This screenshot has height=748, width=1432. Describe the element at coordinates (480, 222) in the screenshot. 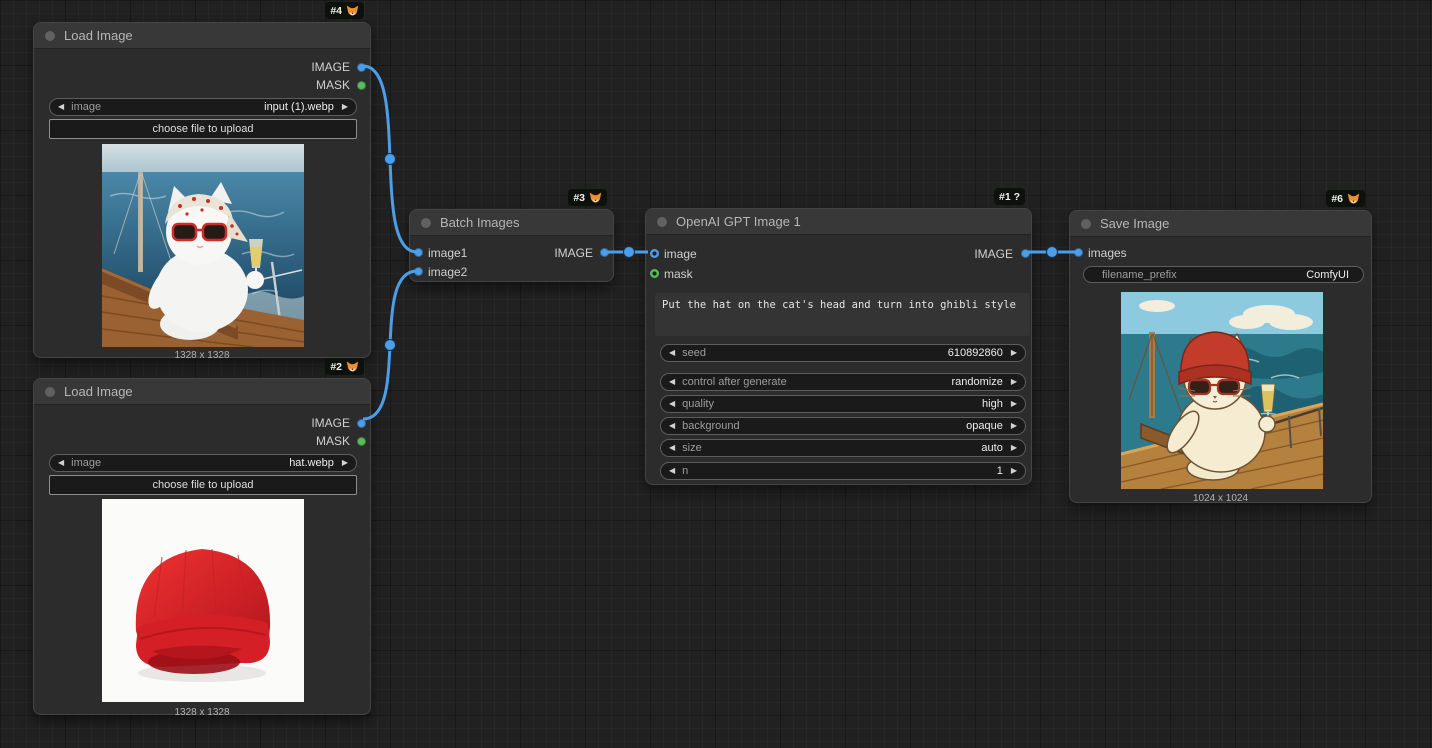

I see `node-title: Batch Images` at that location.